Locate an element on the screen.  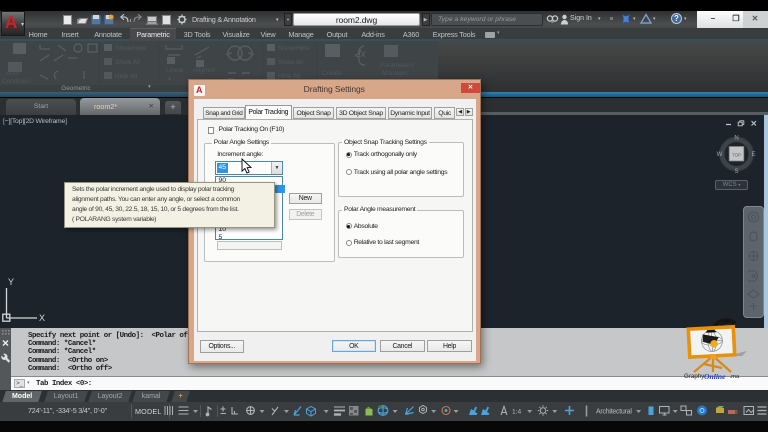
svg-text: Parameters is located at coordinates (397, 65).